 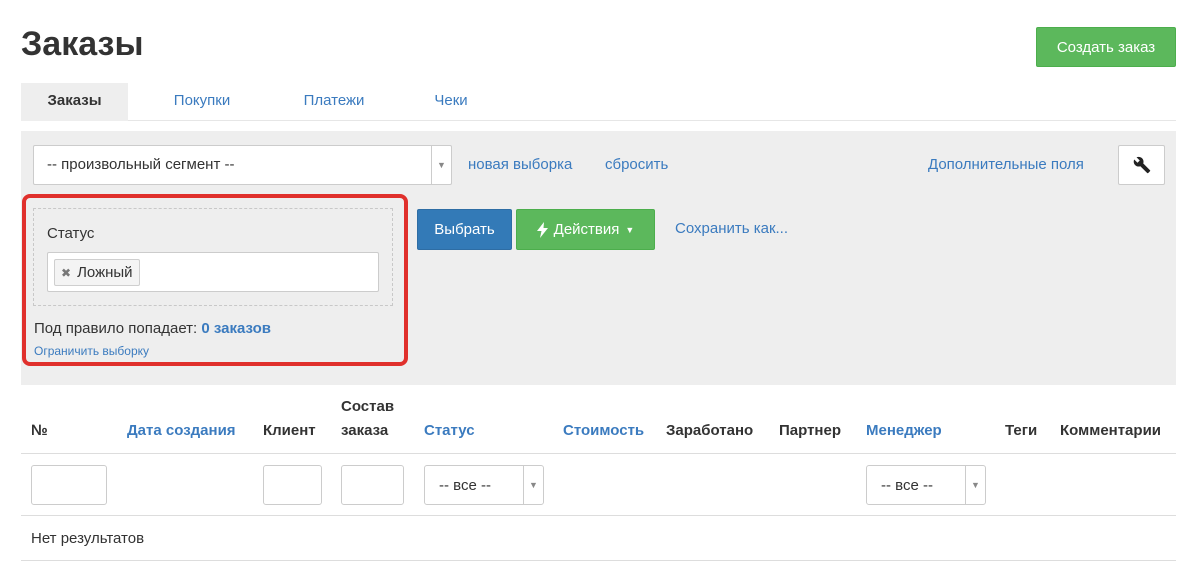 I want to click on tab-purchases: Покупки, so click(x=202, y=102).